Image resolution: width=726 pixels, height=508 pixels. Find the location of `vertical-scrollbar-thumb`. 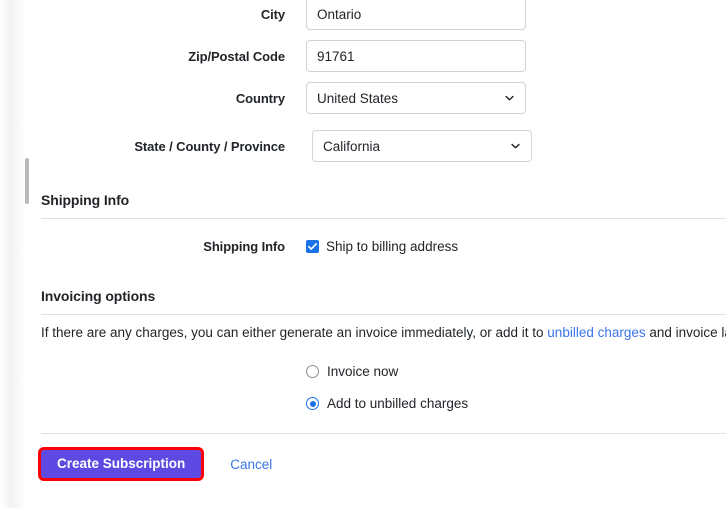

vertical-scrollbar-thumb is located at coordinates (27, 181).